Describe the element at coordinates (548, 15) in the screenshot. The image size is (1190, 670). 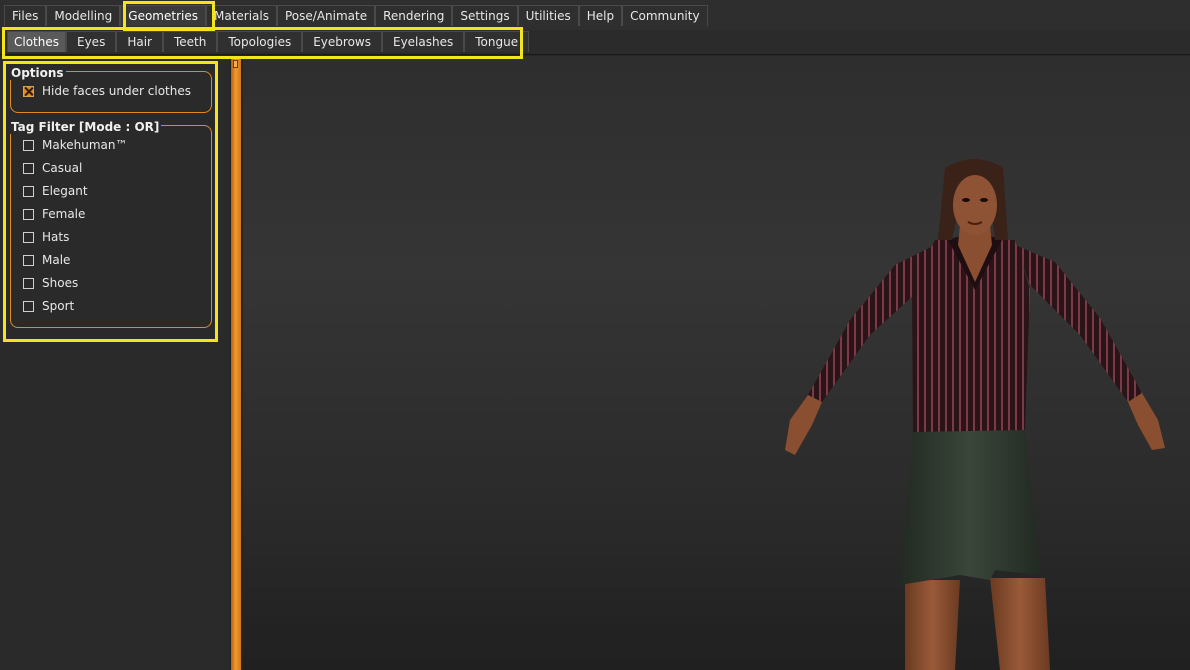
I see `tab-utilities: Utilities` at that location.